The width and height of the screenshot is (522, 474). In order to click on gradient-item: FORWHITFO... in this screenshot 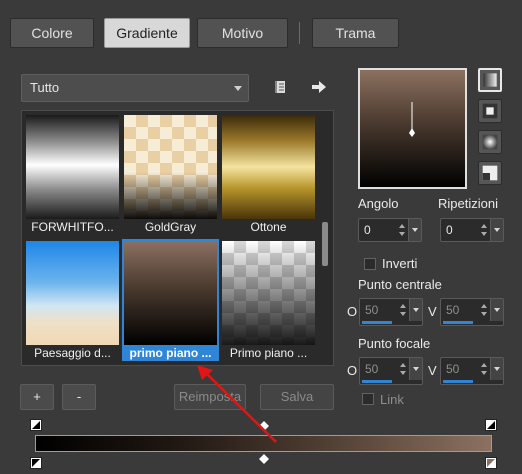, I will do `click(72, 174)`.